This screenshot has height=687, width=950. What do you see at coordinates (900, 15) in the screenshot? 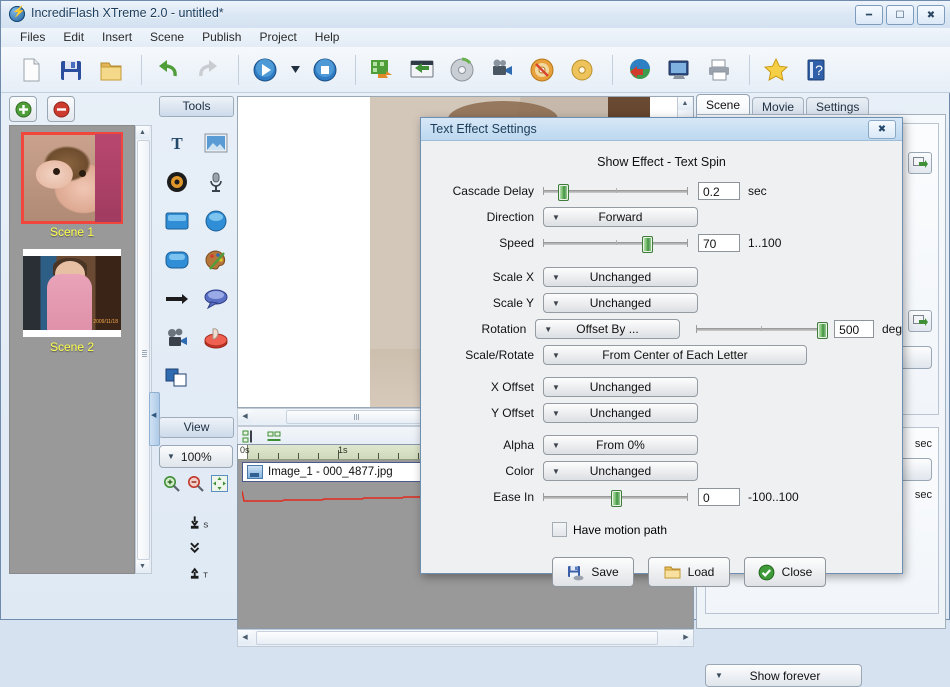
I see `maximize-button: ☐` at bounding box center [900, 15].